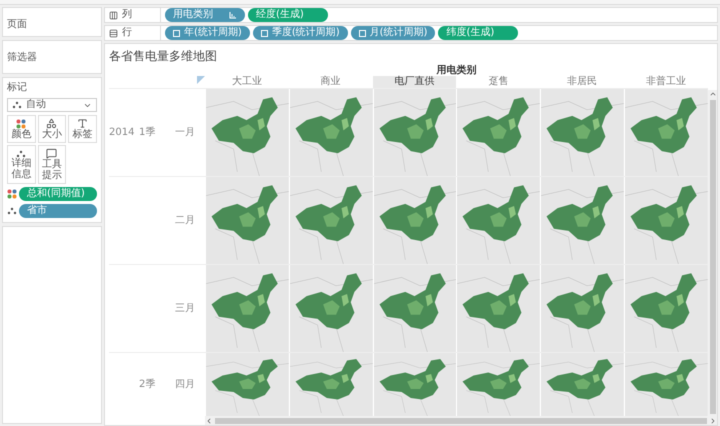  What do you see at coordinates (209, 420) in the screenshot?
I see `scroll-left-icon` at bounding box center [209, 420].